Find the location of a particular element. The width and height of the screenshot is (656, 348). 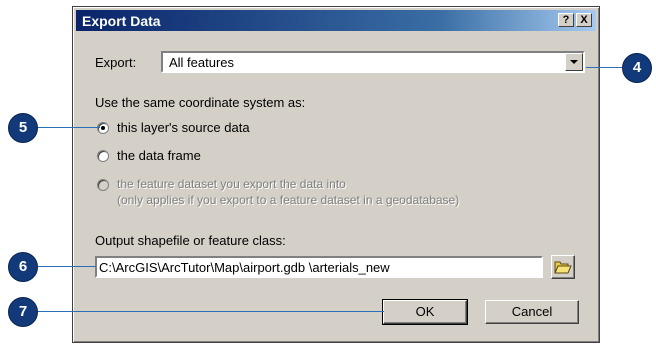

title-bar: Export Data ? X is located at coordinates (336, 20).